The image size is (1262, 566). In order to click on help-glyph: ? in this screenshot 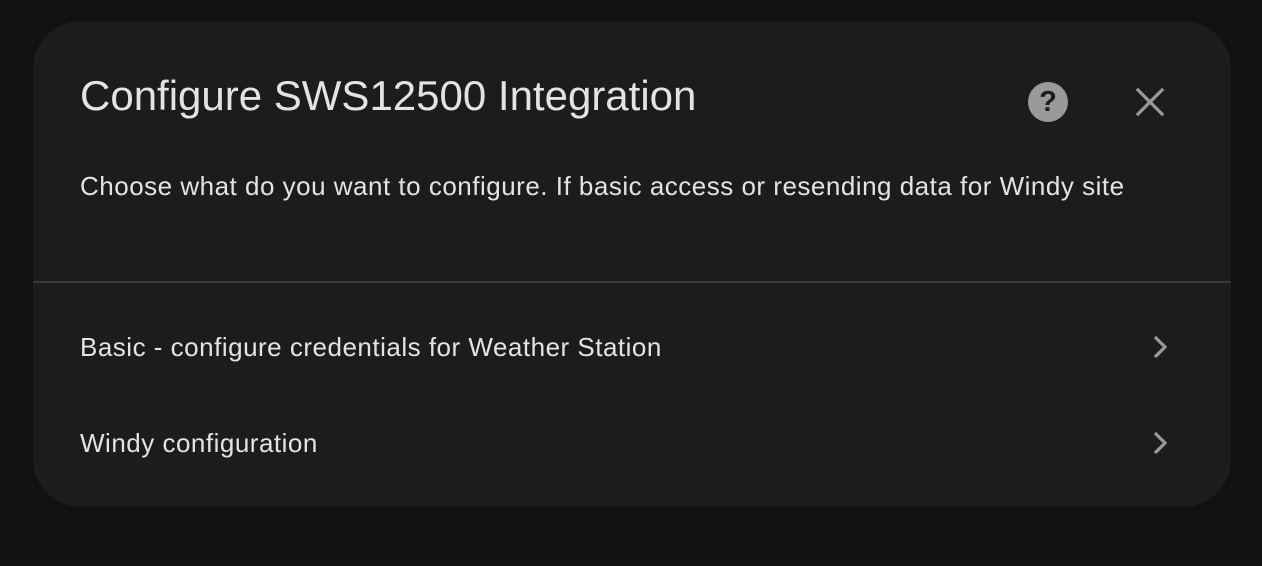, I will do `click(1048, 101)`.